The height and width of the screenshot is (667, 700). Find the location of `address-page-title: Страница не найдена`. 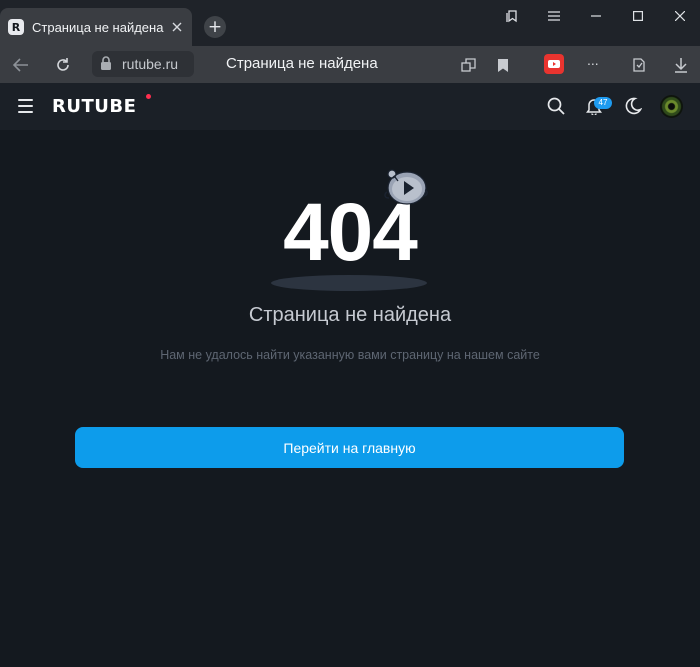

address-page-title: Страница не найдена is located at coordinates (302, 63).